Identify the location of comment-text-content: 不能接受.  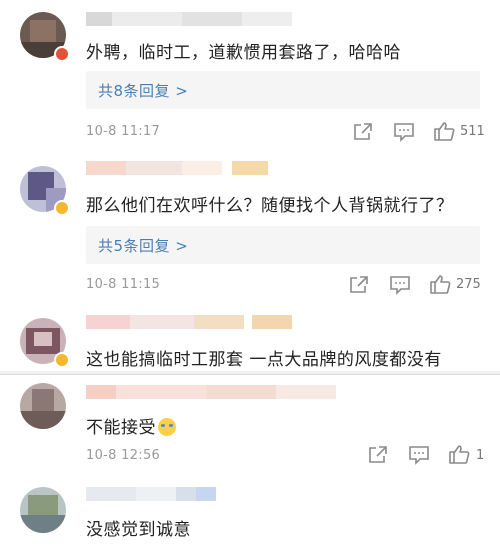
(121, 428).